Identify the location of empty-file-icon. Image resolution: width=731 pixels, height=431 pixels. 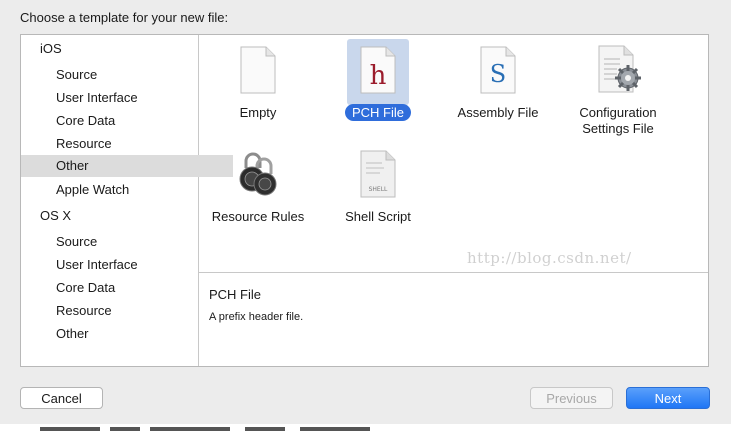
(258, 70).